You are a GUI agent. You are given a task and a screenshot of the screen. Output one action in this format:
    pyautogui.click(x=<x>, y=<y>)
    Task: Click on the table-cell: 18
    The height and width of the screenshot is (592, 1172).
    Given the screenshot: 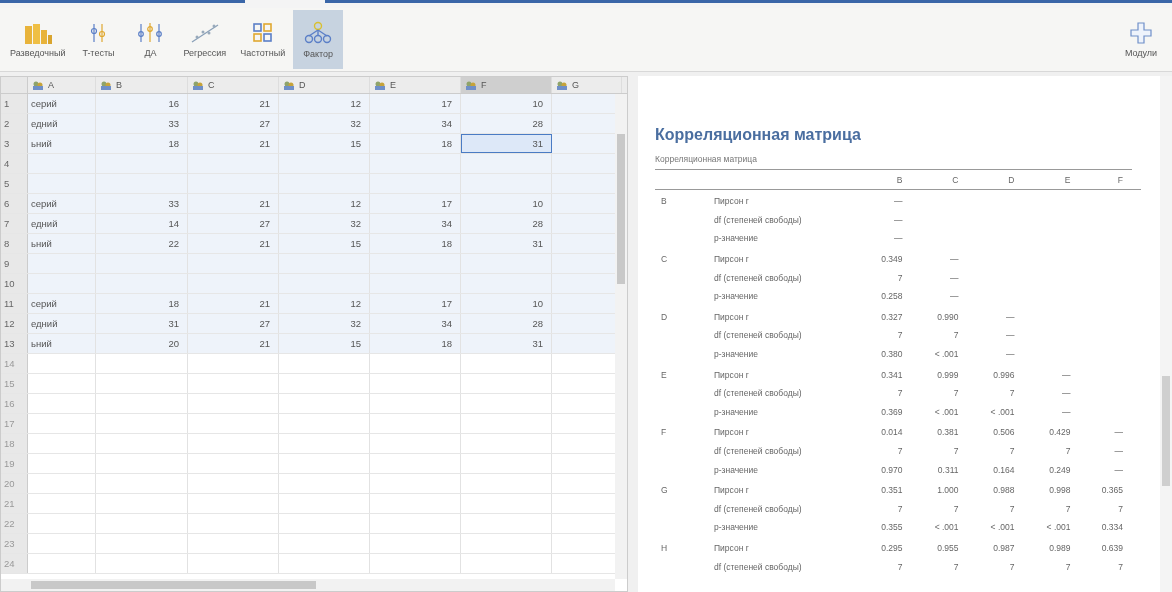 What is the action you would take?
    pyautogui.click(x=415, y=243)
    